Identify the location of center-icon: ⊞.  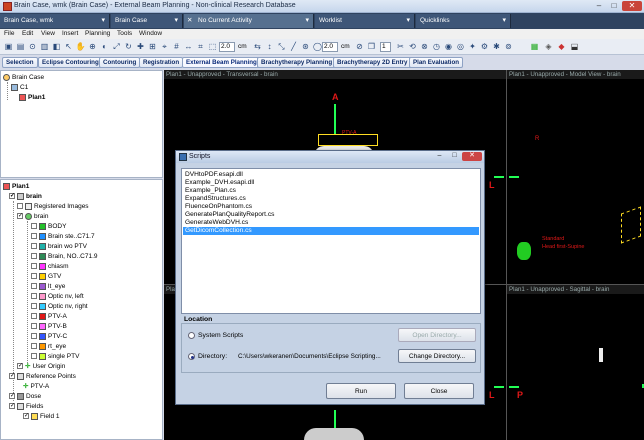
(152, 46).